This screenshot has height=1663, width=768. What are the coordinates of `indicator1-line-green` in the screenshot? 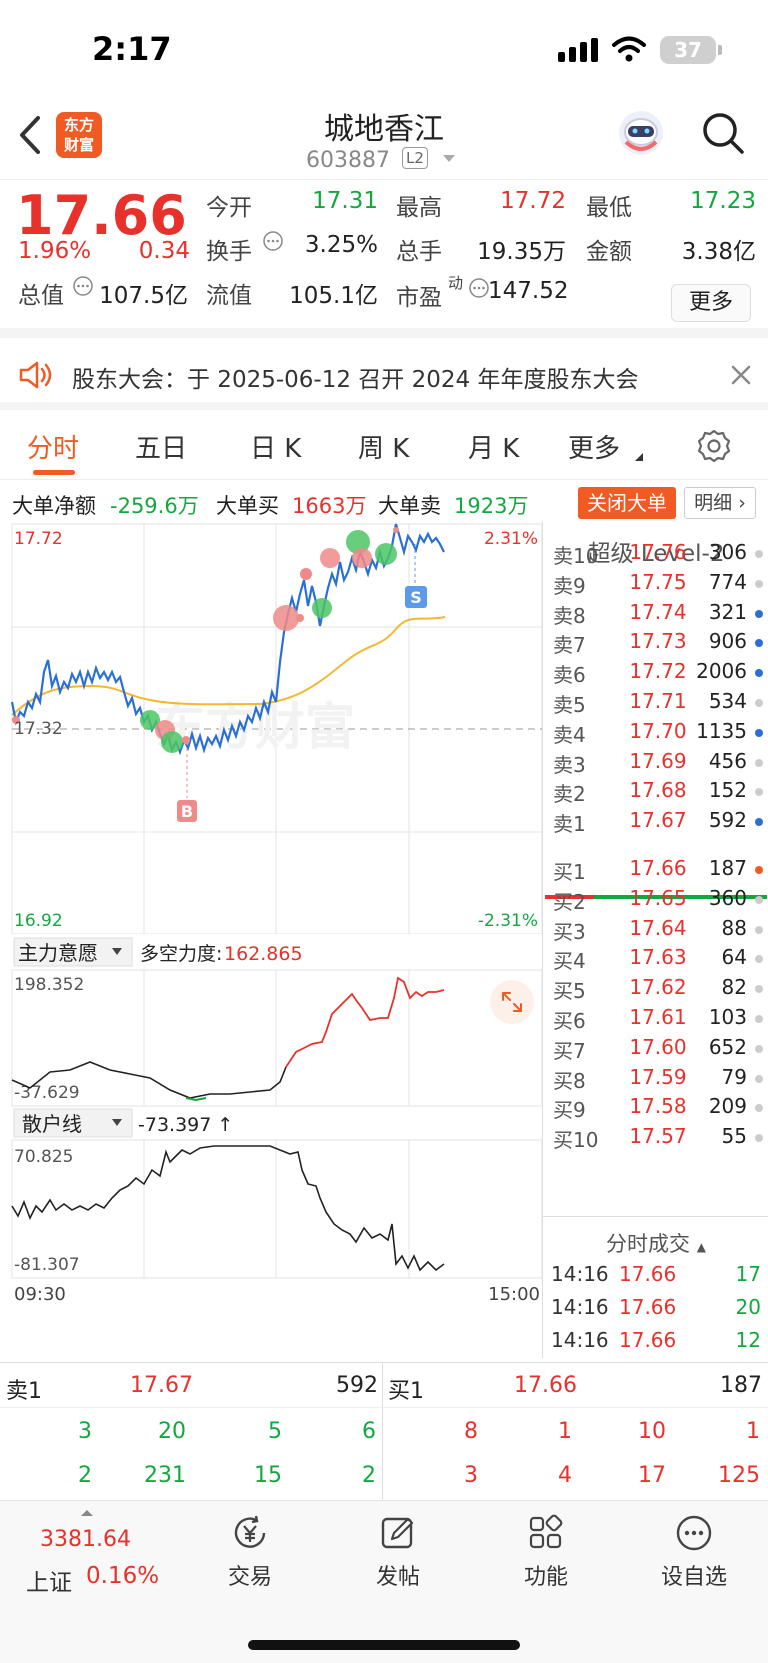 It's located at (196, 1099).